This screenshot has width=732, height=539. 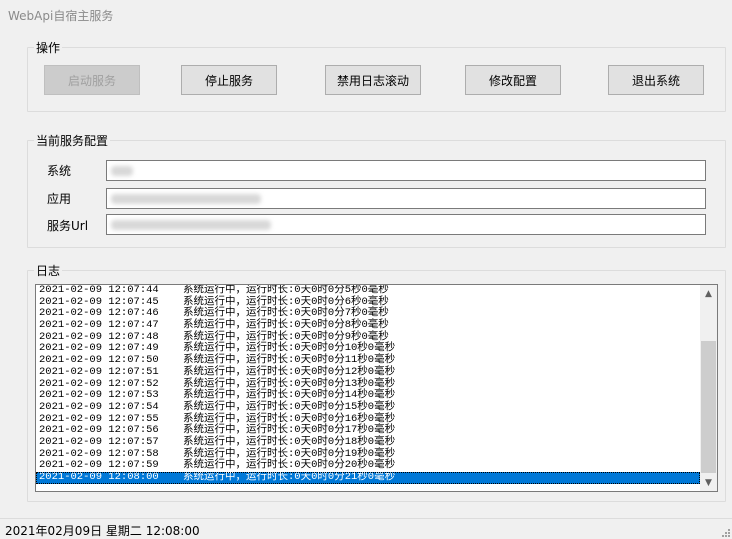 I want to click on vertical-scrollbar: ▲ ▼, so click(x=708, y=388).